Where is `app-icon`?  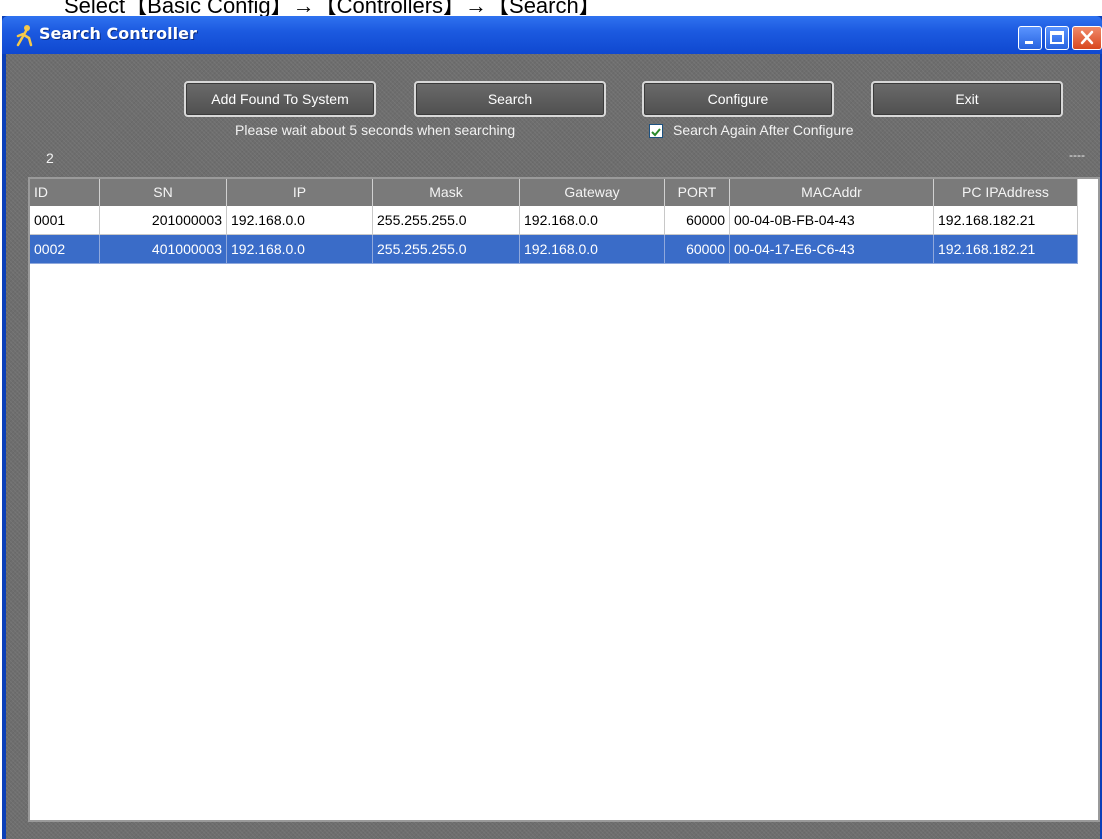
app-icon is located at coordinates (24, 36).